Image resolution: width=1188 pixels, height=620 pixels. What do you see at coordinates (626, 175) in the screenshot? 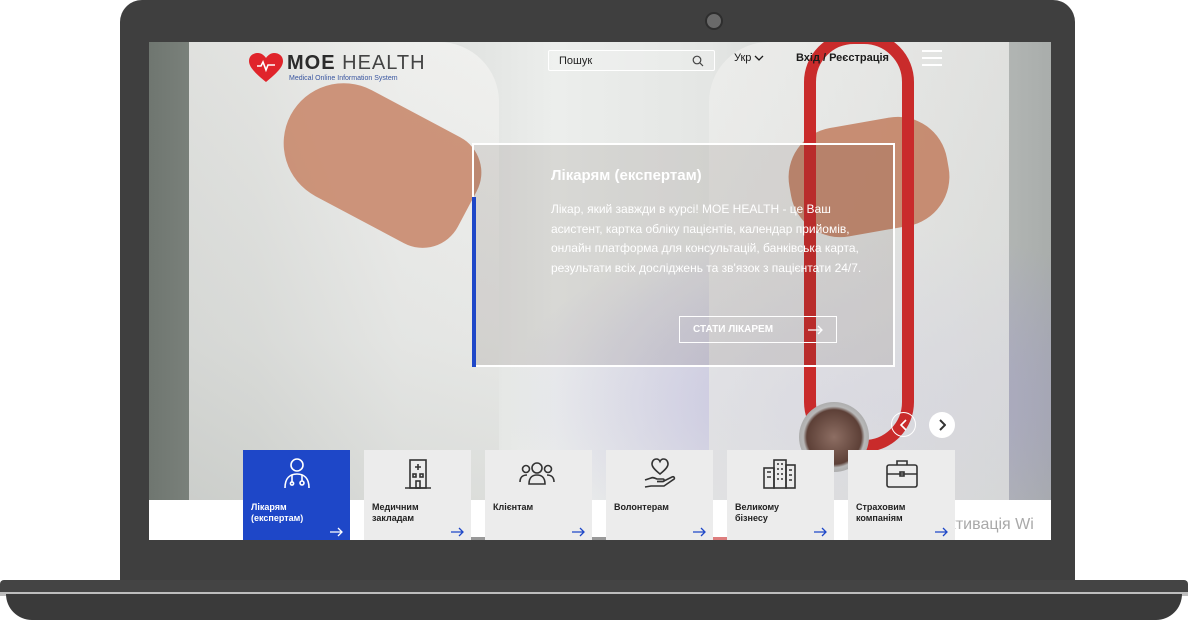
I see `hero-title: Лікарям (експертам)` at bounding box center [626, 175].